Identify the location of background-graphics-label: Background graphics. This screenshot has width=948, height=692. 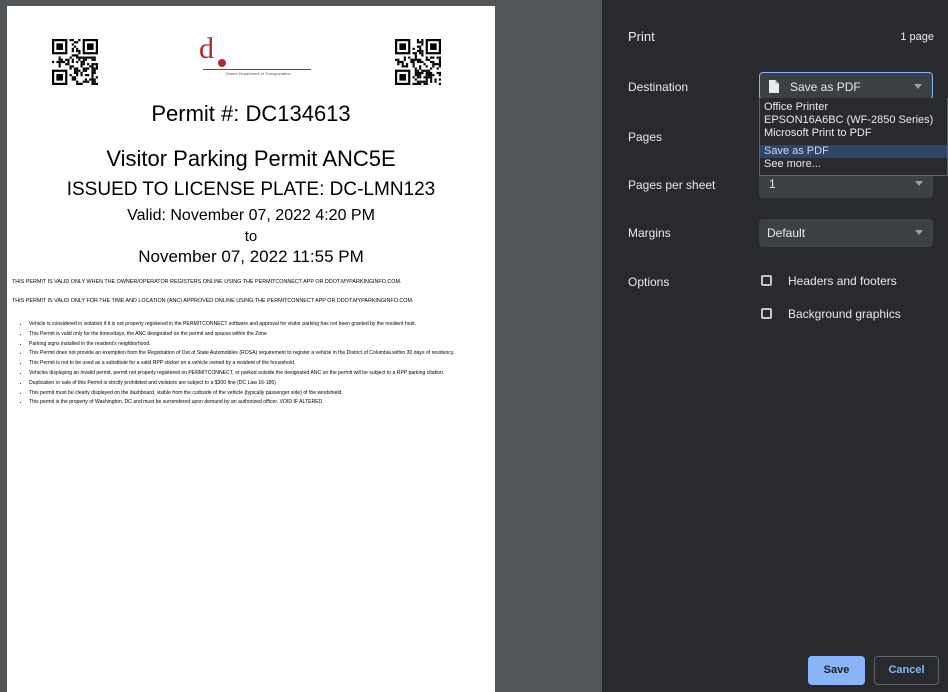
(844, 314).